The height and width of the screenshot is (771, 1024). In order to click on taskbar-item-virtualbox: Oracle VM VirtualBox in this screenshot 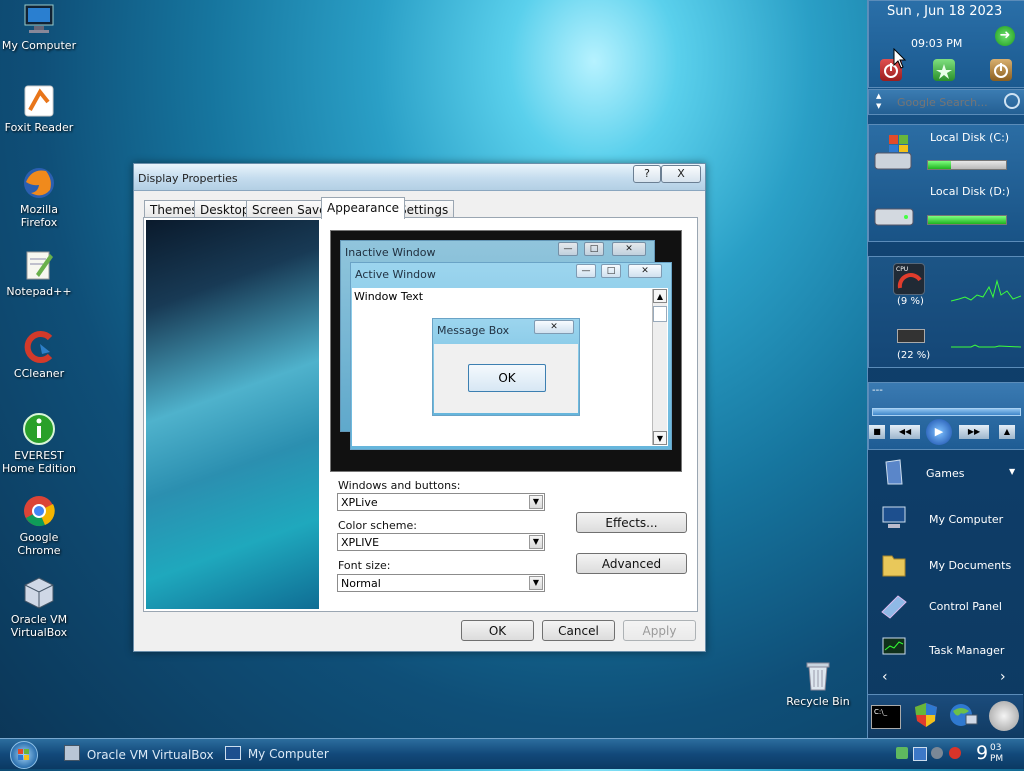, I will do `click(139, 754)`.